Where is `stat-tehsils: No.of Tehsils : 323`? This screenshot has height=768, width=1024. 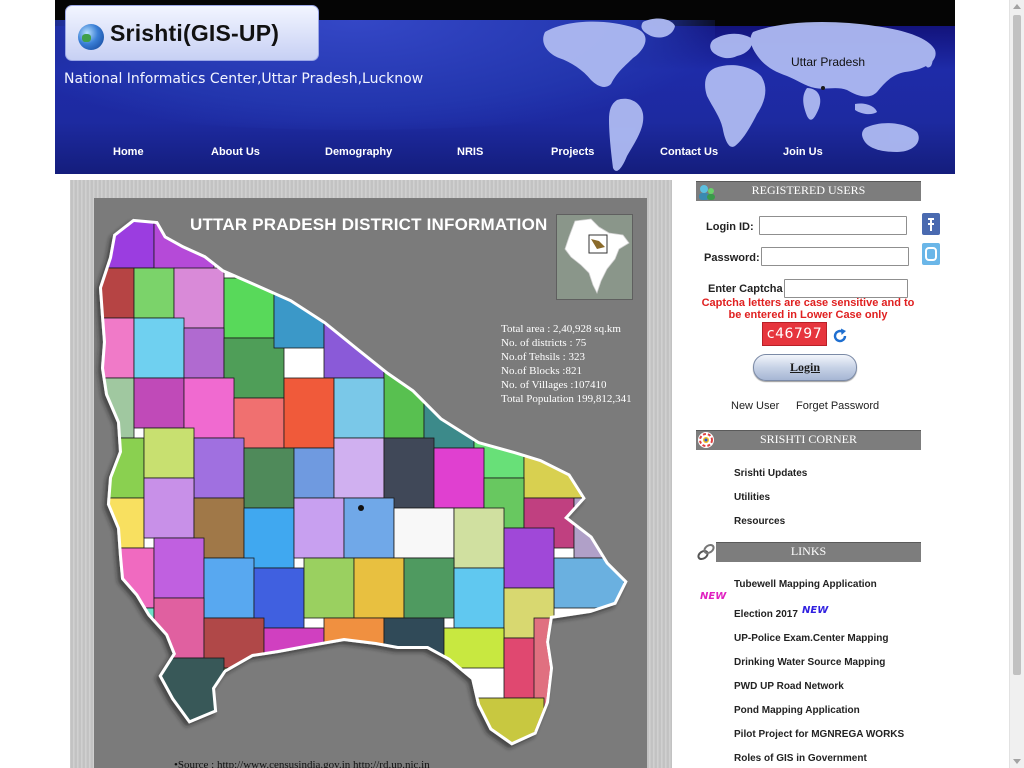
stat-tehsils: No.of Tehsils : 323 is located at coordinates (543, 357).